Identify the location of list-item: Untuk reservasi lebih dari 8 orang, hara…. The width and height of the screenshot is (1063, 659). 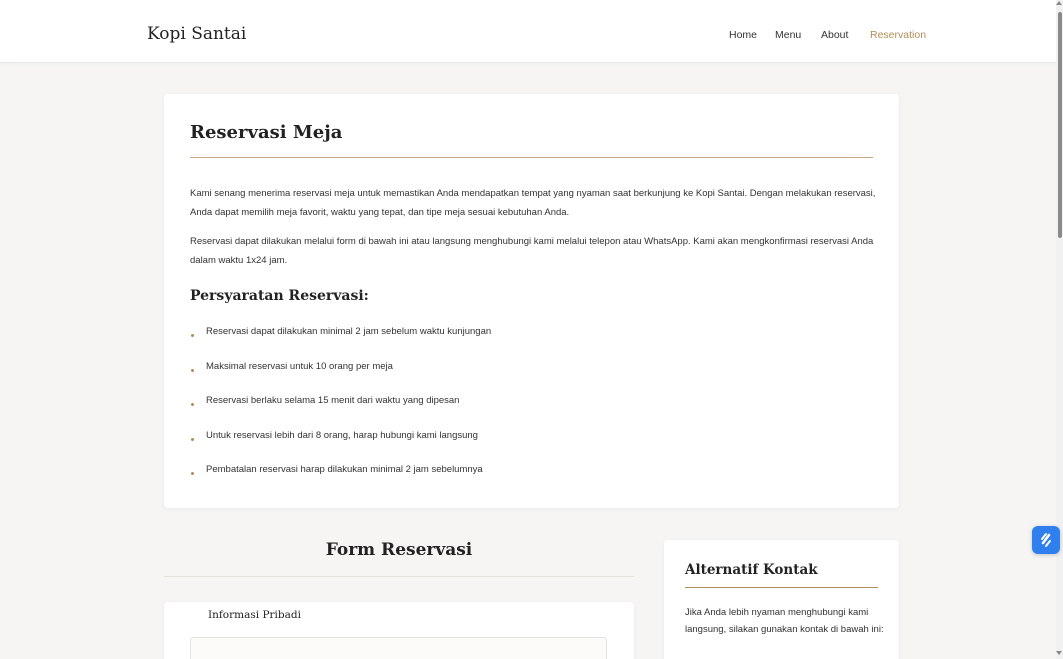
(340, 447).